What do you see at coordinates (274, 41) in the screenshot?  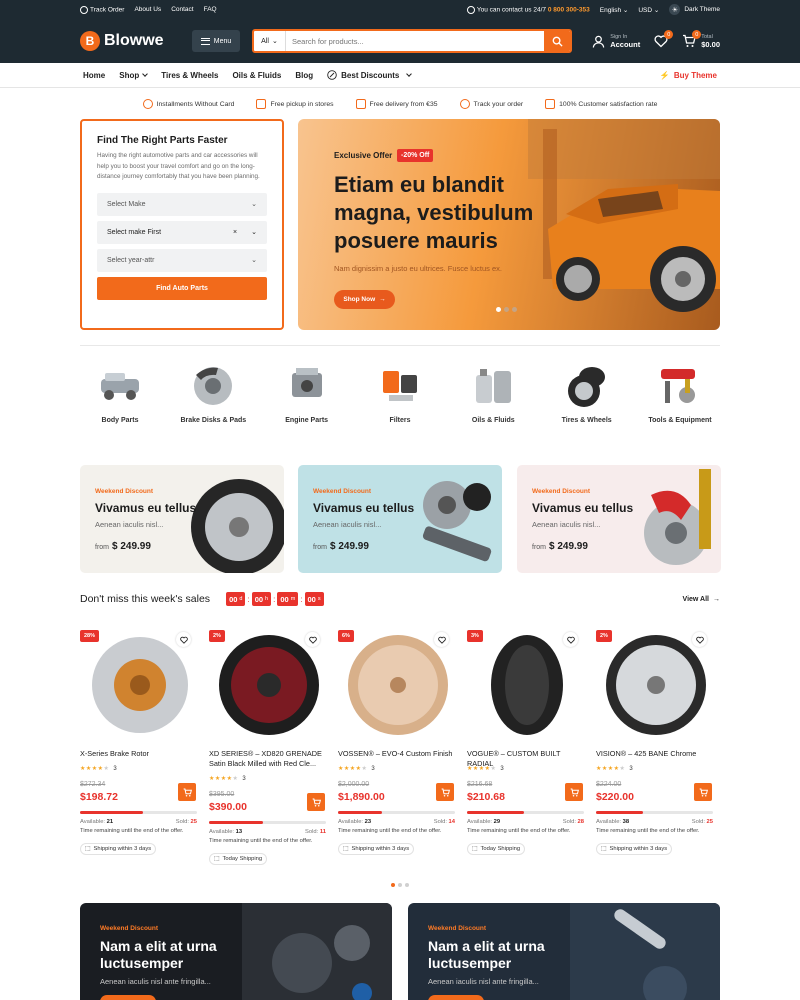 I see `chevron-down-icon: ⌄` at bounding box center [274, 41].